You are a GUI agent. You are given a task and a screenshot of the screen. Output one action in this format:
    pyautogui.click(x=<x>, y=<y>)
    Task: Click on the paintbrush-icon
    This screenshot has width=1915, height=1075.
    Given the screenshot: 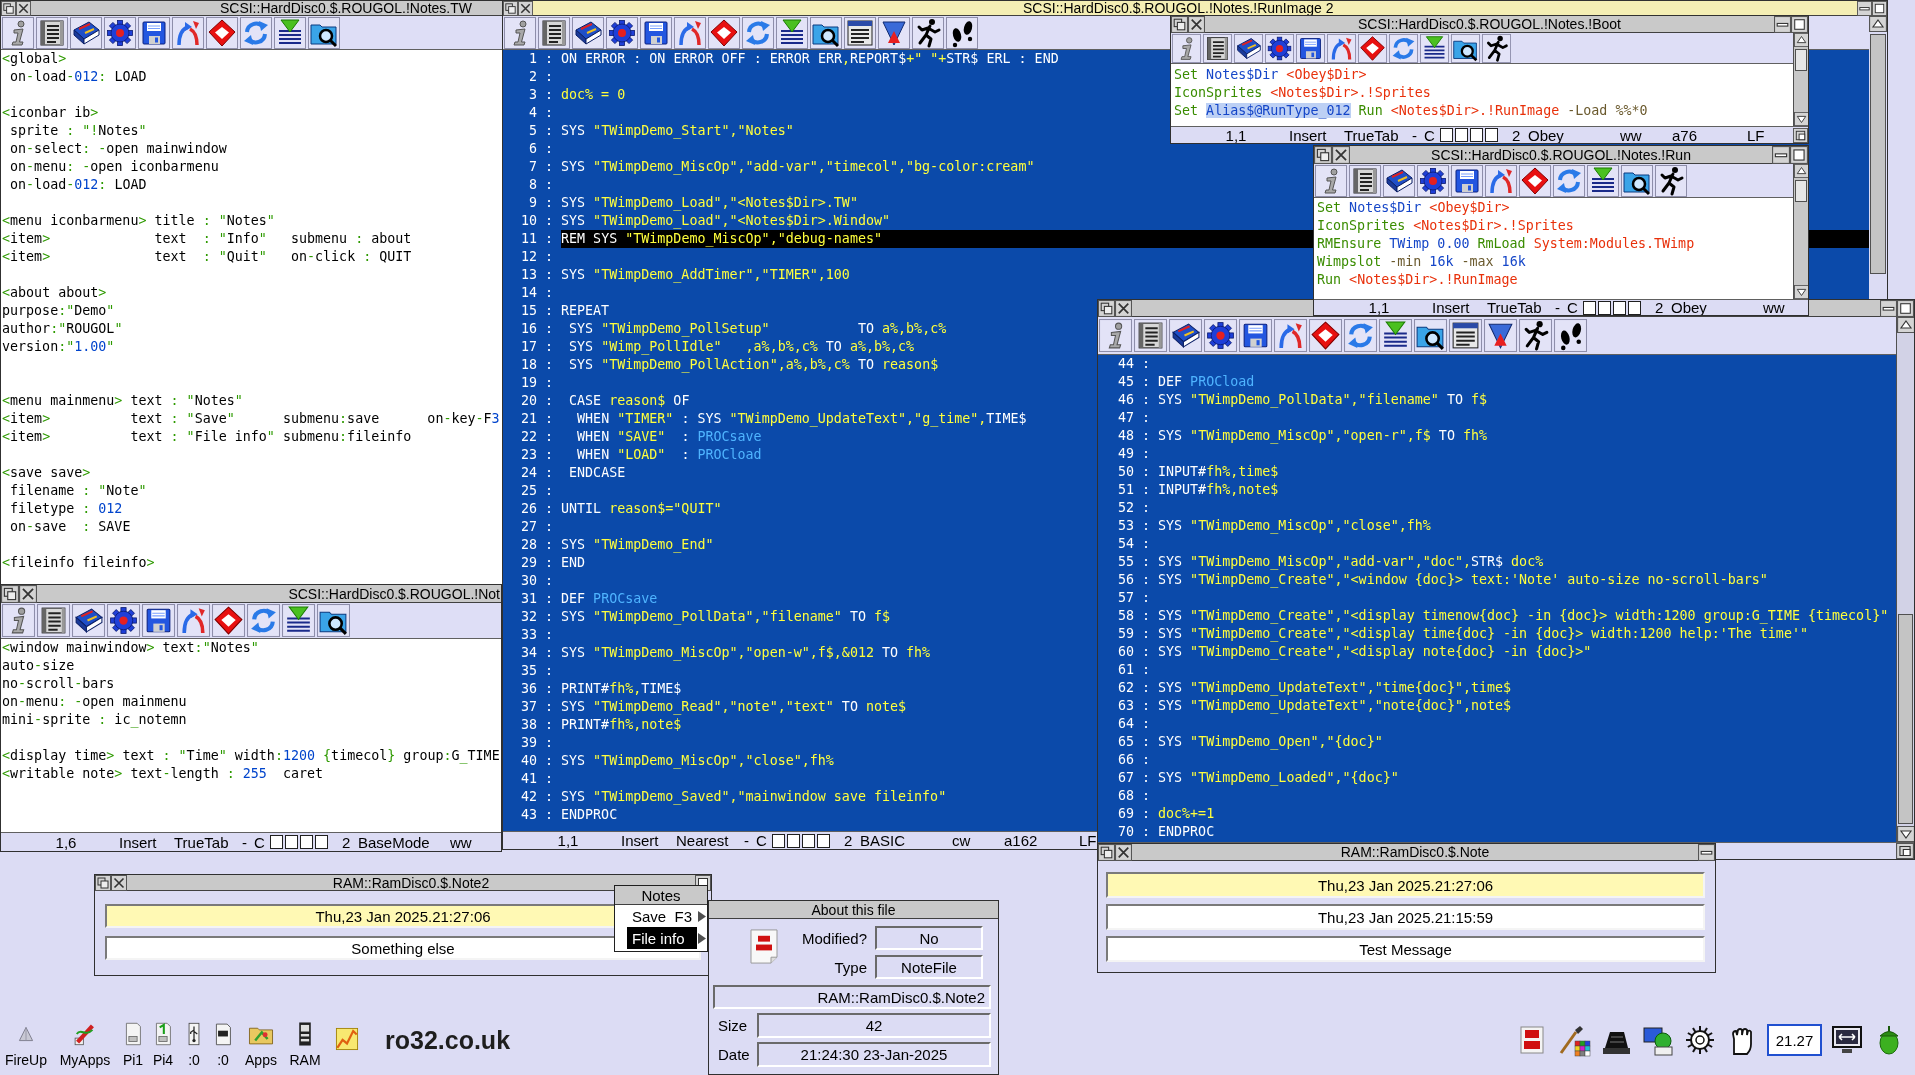 What is the action you would take?
    pyautogui.click(x=1574, y=1040)
    